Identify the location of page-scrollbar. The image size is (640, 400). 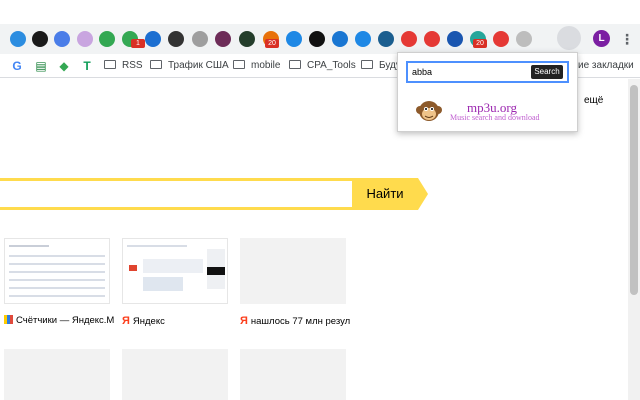
(634, 239).